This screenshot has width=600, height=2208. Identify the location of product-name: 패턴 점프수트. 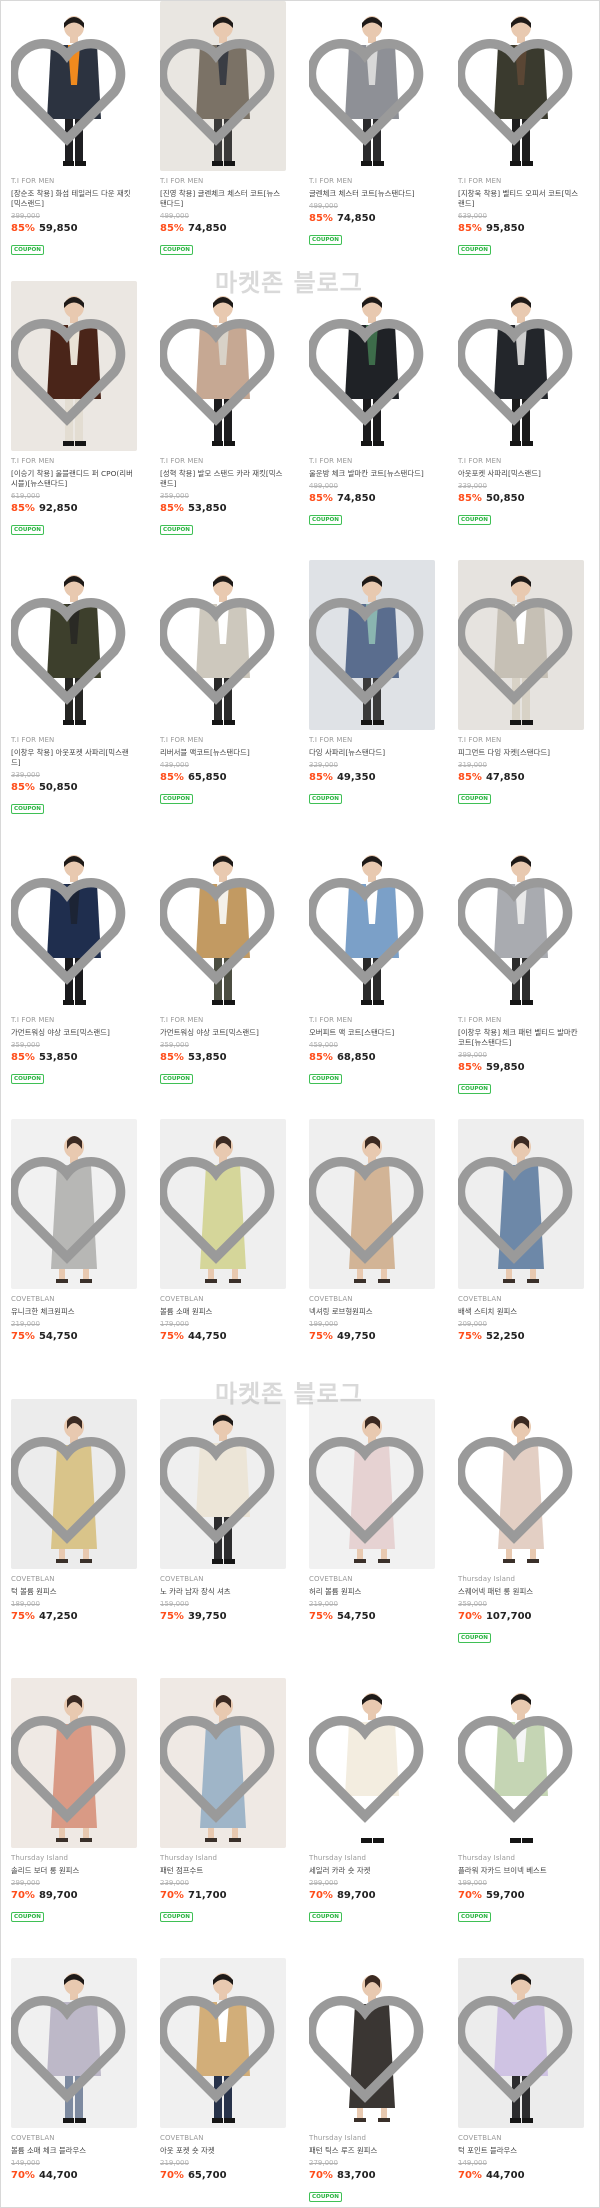
(223, 1871).